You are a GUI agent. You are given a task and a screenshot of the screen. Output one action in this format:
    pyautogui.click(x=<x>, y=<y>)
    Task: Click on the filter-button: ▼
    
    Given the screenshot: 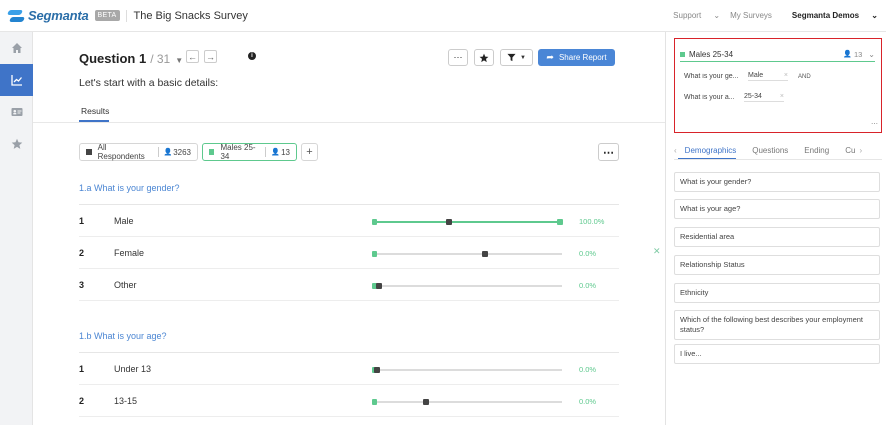 What is the action you would take?
    pyautogui.click(x=516, y=57)
    